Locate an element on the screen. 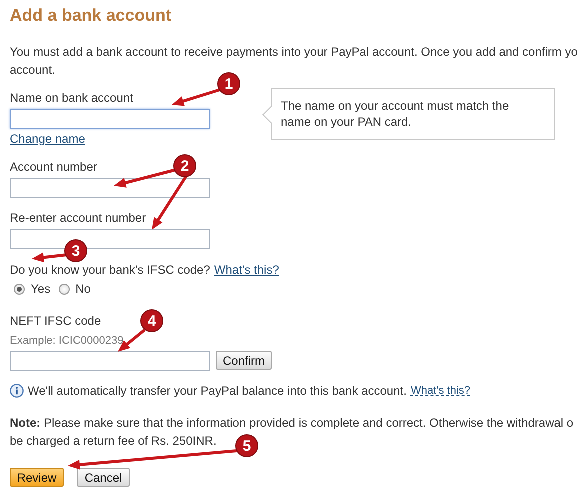 The width and height of the screenshot is (581, 495). intro-text: account. is located at coordinates (33, 70).